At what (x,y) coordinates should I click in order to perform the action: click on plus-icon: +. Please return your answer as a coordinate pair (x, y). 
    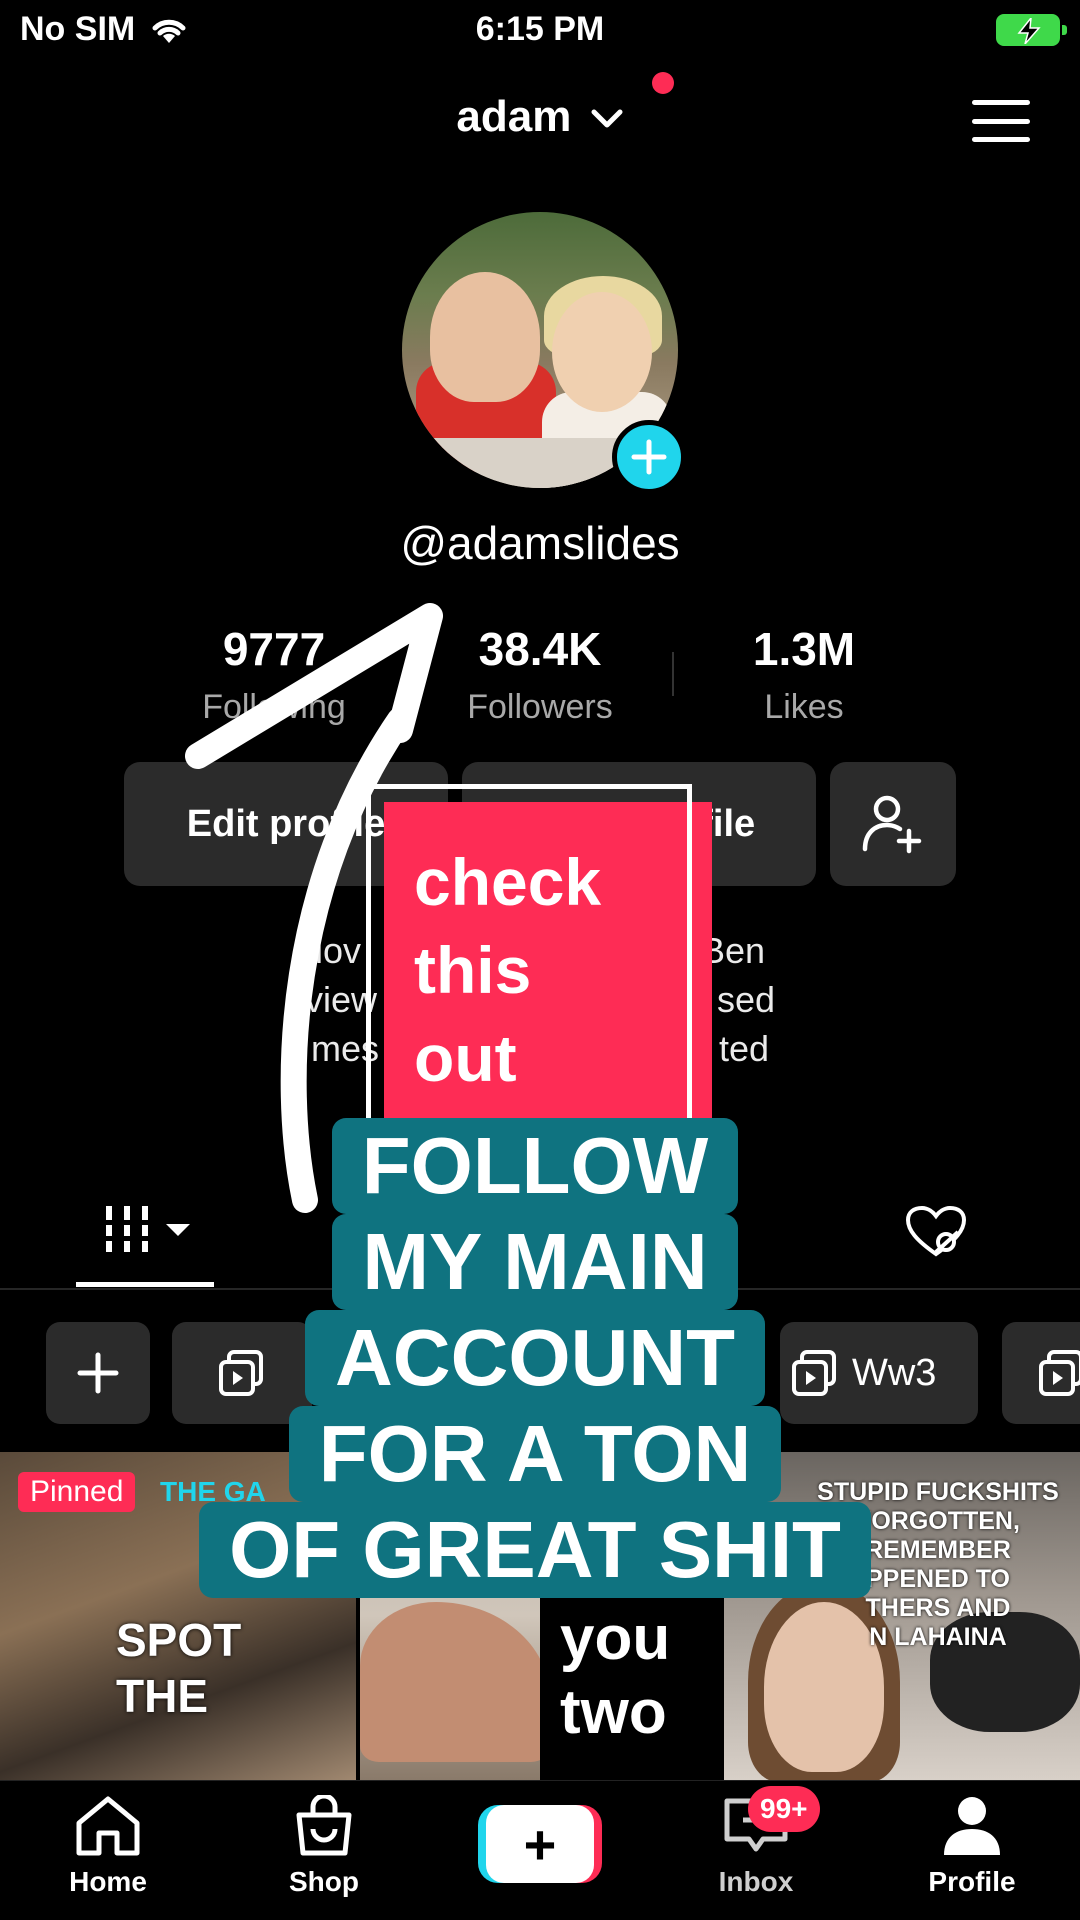
    Looking at the image, I should click on (540, 1844).